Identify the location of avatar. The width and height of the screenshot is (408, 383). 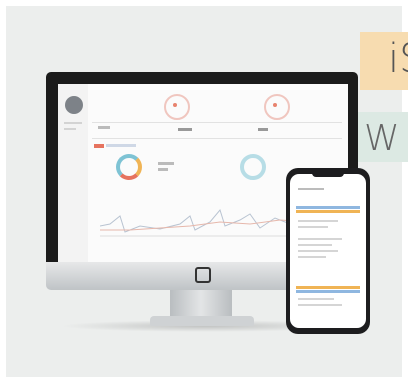
(74, 105).